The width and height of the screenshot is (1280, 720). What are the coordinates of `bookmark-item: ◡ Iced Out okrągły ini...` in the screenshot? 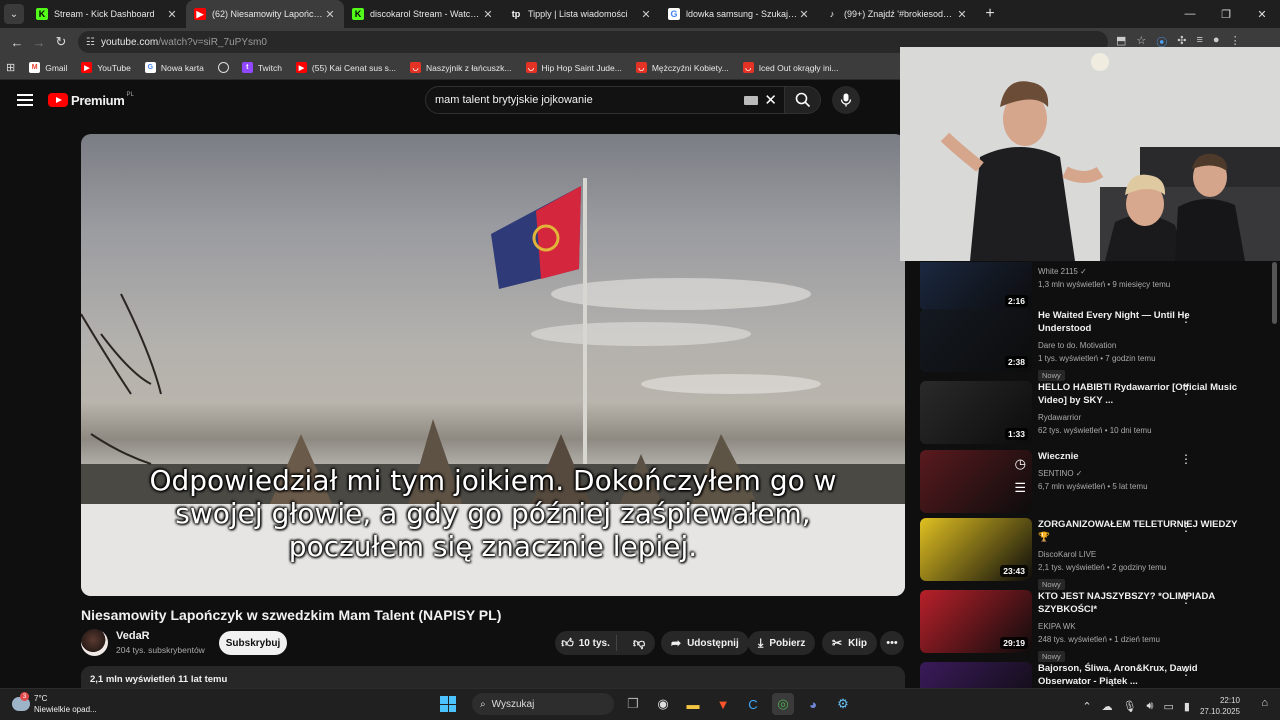 It's located at (790, 67).